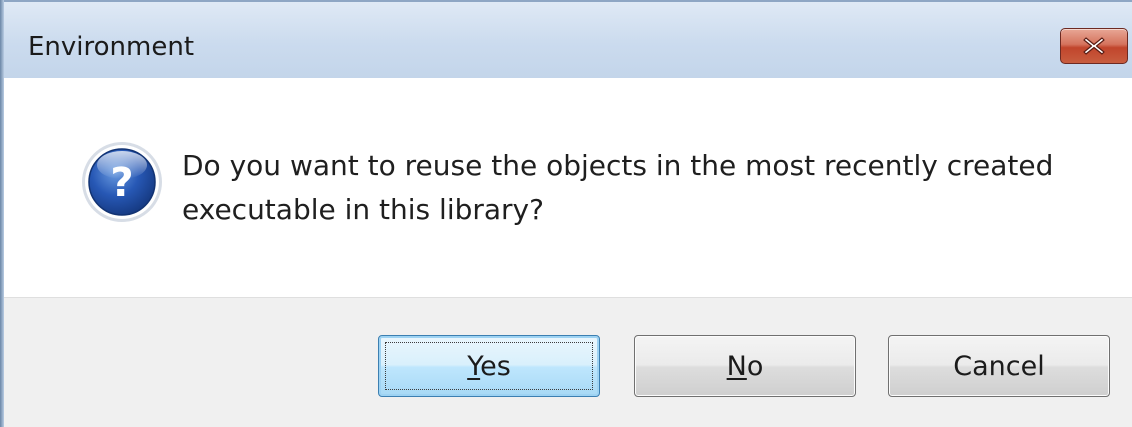  Describe the element at coordinates (495, 366) in the screenshot. I see `yes-label-rest: es` at that location.